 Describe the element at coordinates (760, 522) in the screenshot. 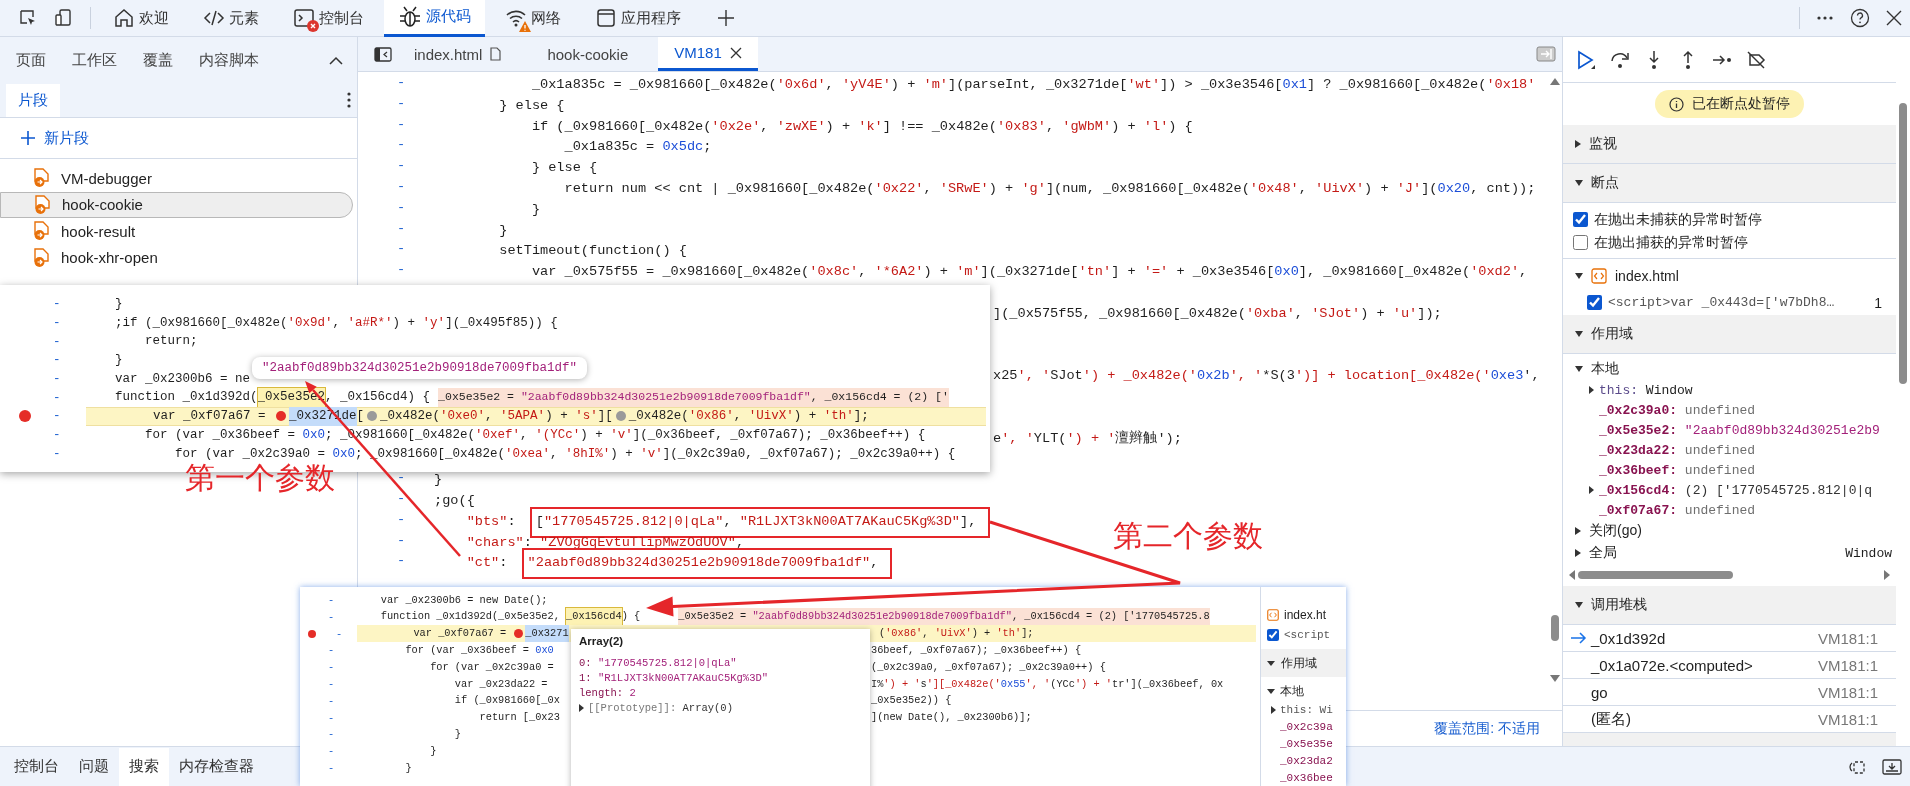

I see `boxed-code: ["1770545725.812|0|qLa", "R1LJXT3kN00AT7AKauC5Kg%3D"],` at that location.